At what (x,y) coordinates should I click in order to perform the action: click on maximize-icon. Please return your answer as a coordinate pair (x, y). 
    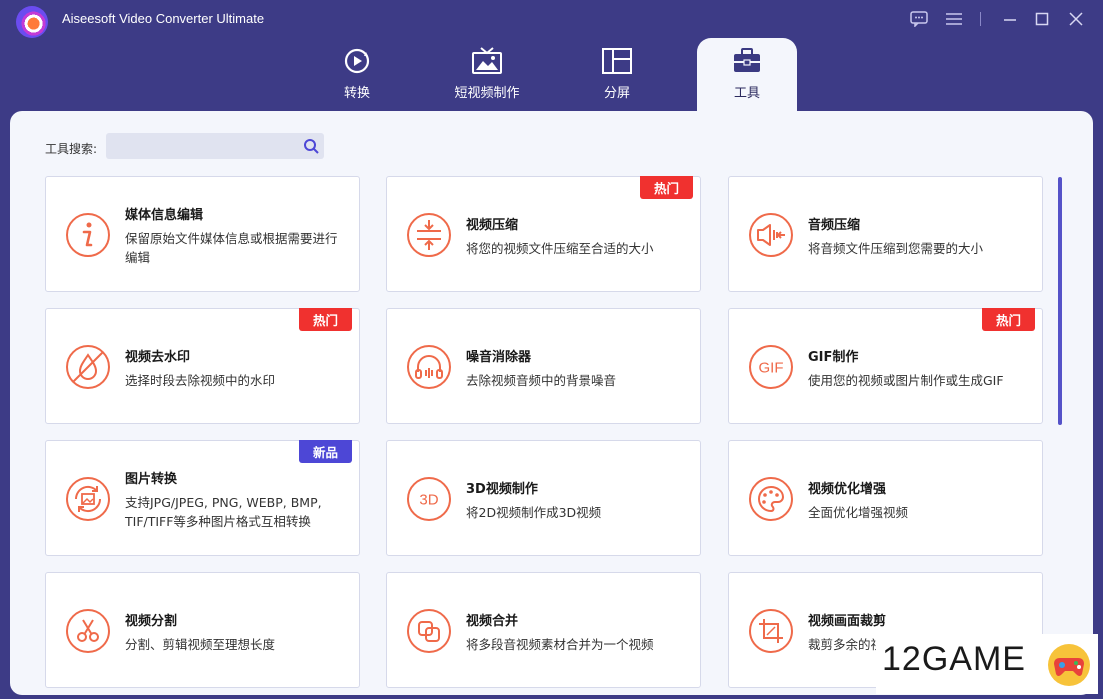
    Looking at the image, I should click on (1042, 19).